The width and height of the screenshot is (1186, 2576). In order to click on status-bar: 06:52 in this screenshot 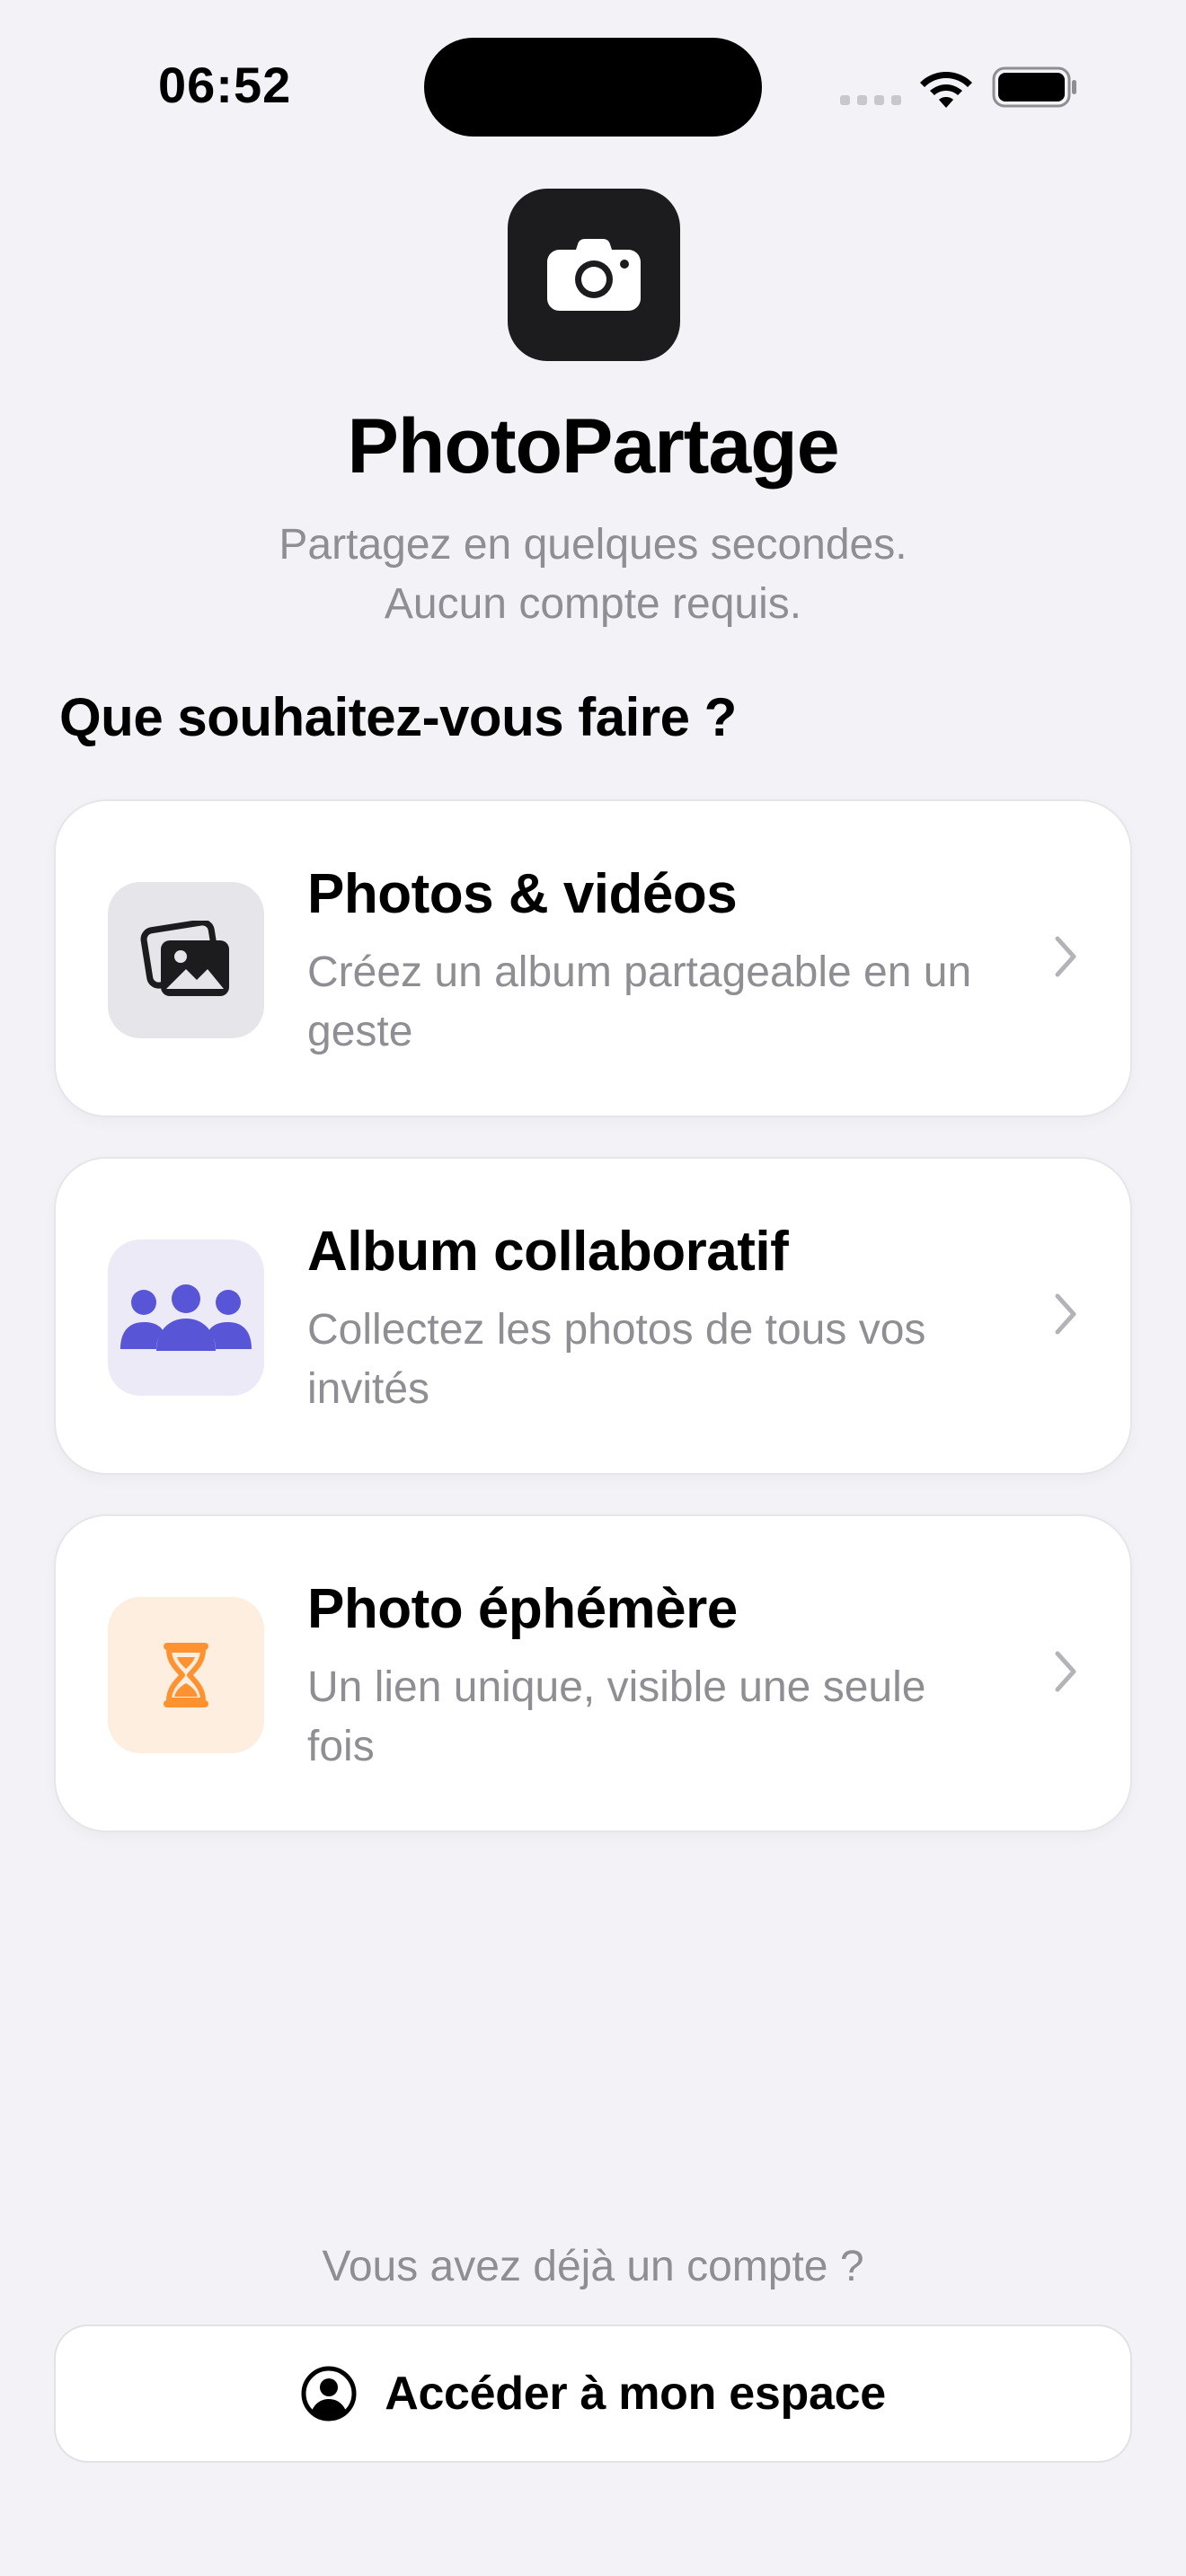, I will do `click(593, 85)`.